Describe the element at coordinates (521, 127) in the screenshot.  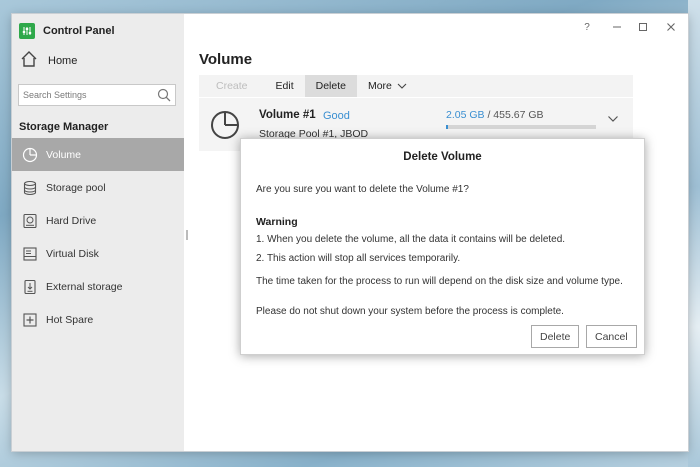
I see `usage-bar` at that location.